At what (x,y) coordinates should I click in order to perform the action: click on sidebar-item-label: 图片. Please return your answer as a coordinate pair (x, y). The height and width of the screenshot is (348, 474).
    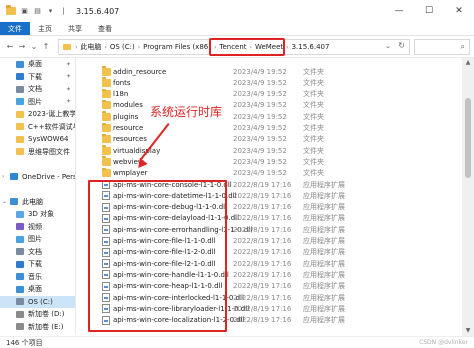
    Looking at the image, I should click on (35, 101).